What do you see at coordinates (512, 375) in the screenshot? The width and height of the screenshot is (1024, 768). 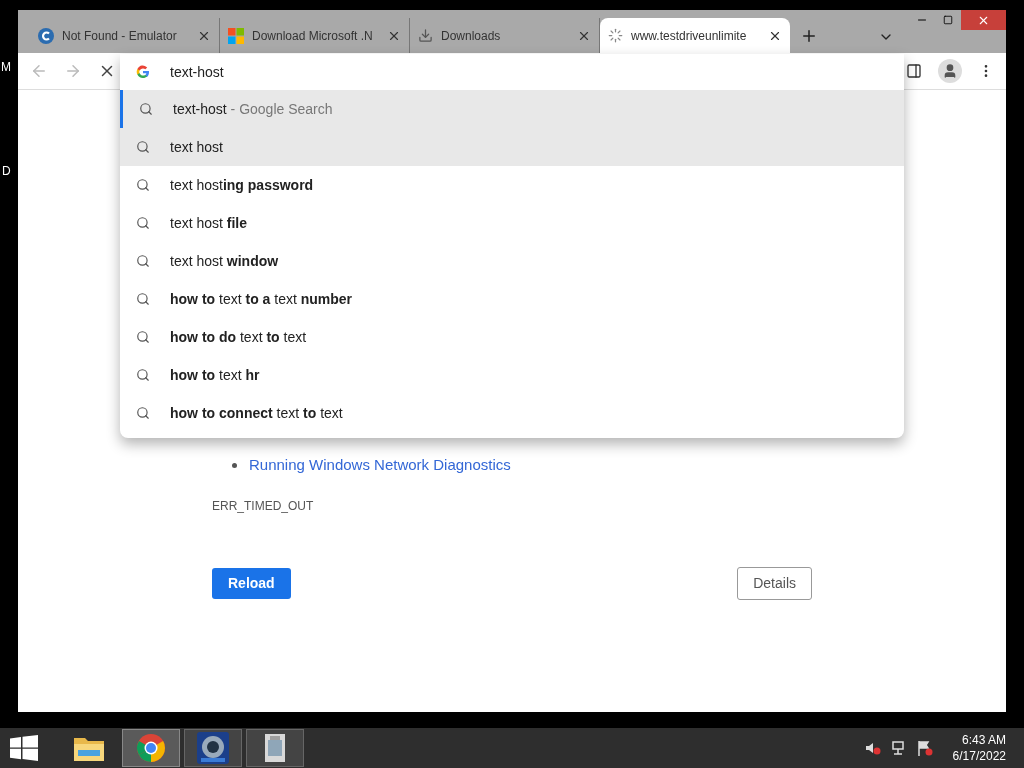 I see `suggestion-item: how to text hr` at bounding box center [512, 375].